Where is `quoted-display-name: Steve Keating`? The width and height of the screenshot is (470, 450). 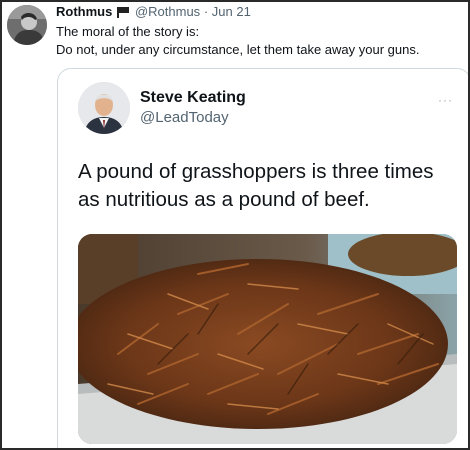
quoted-display-name: Steve Keating is located at coordinates (193, 98).